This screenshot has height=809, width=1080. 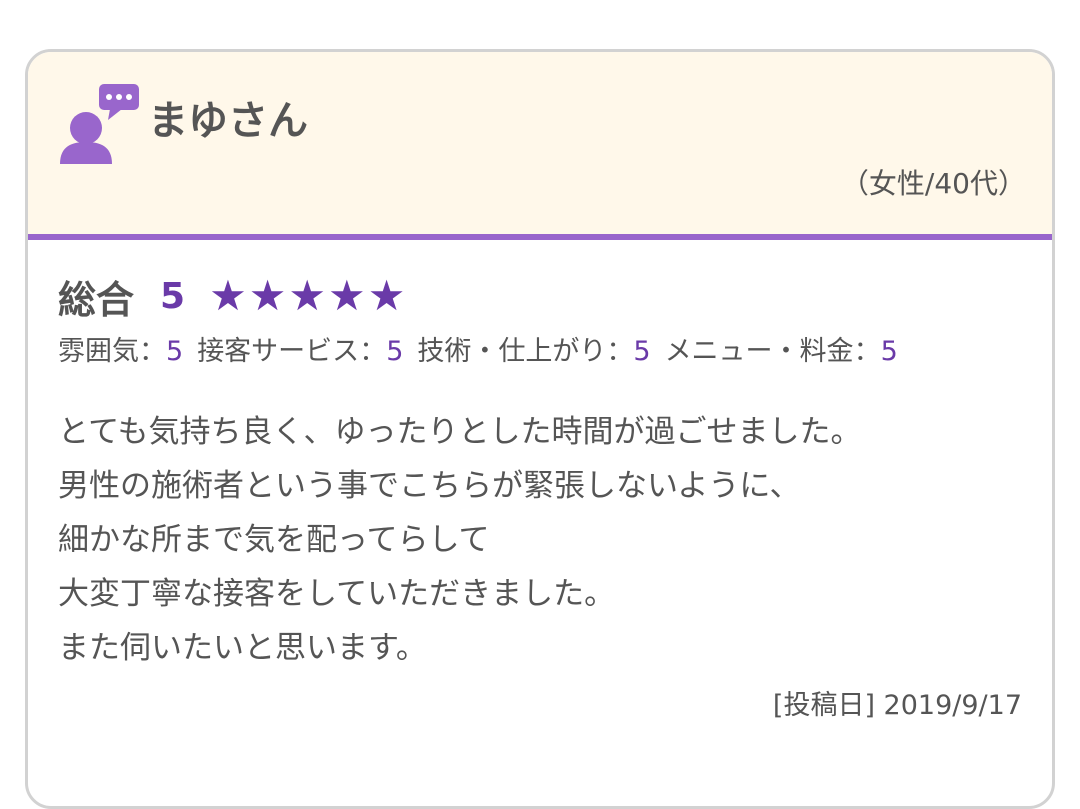 I want to click on sub-ratings: 雰囲気：5 接客サービス：5 技術・仕上がり：5 メニュー・料金：5, so click(x=485, y=352).